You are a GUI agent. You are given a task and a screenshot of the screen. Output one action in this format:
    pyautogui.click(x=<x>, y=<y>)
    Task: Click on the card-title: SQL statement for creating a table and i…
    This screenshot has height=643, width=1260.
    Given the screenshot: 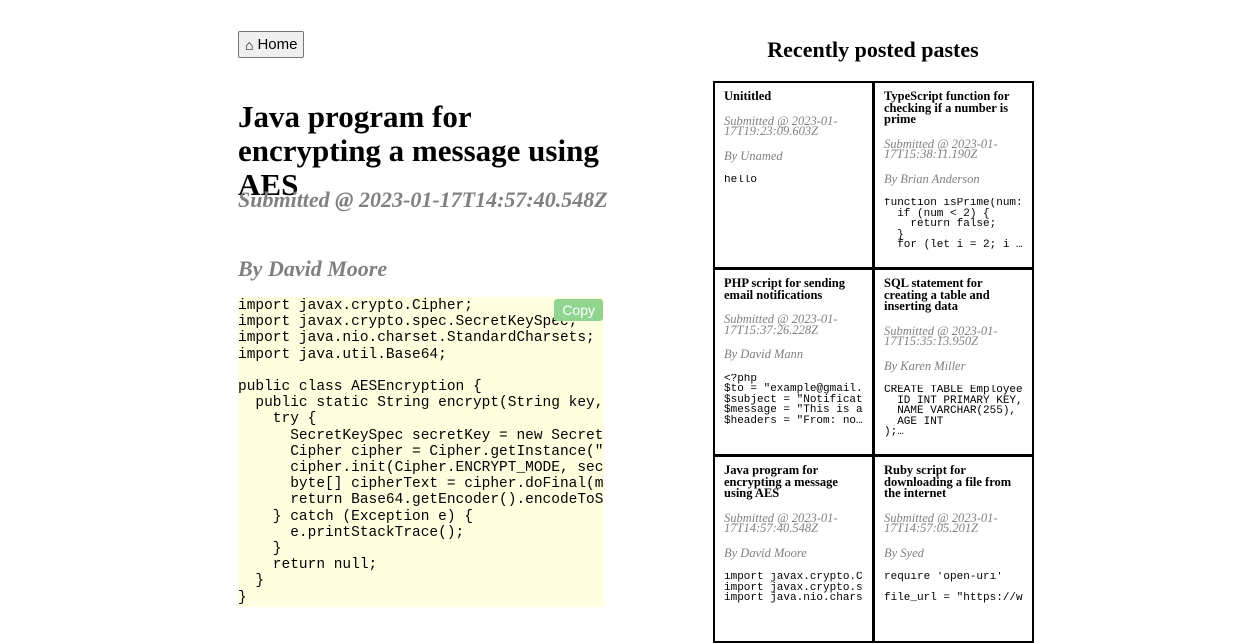 What is the action you would take?
    pyautogui.click(x=937, y=294)
    